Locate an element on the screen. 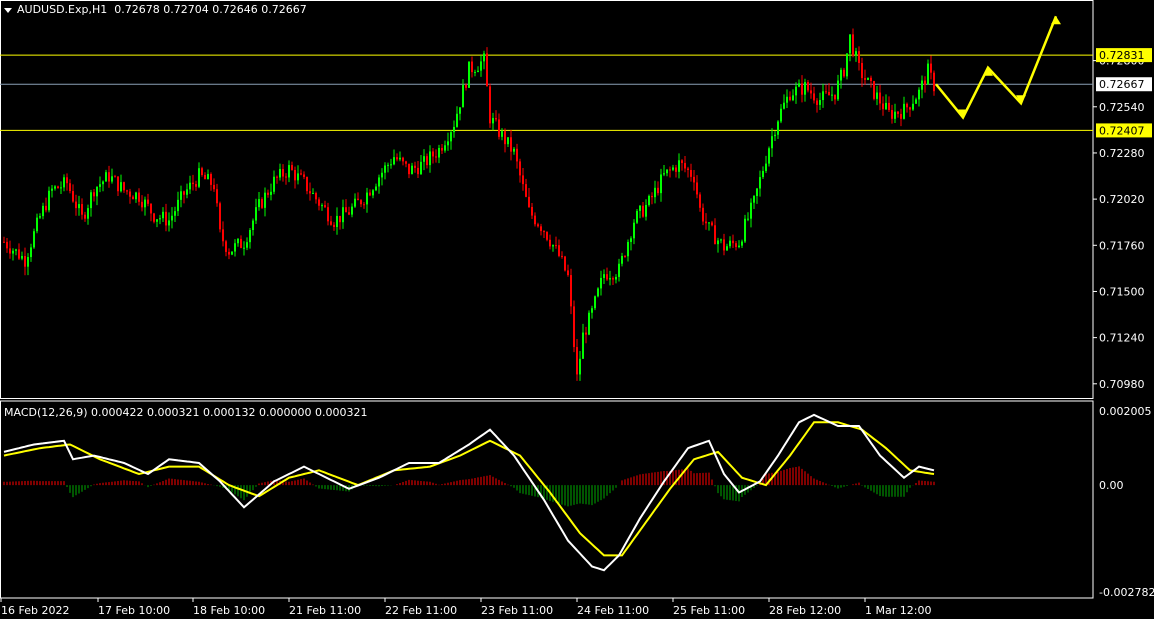  price-tick-label: 0.71240 is located at coordinates (1122, 338).